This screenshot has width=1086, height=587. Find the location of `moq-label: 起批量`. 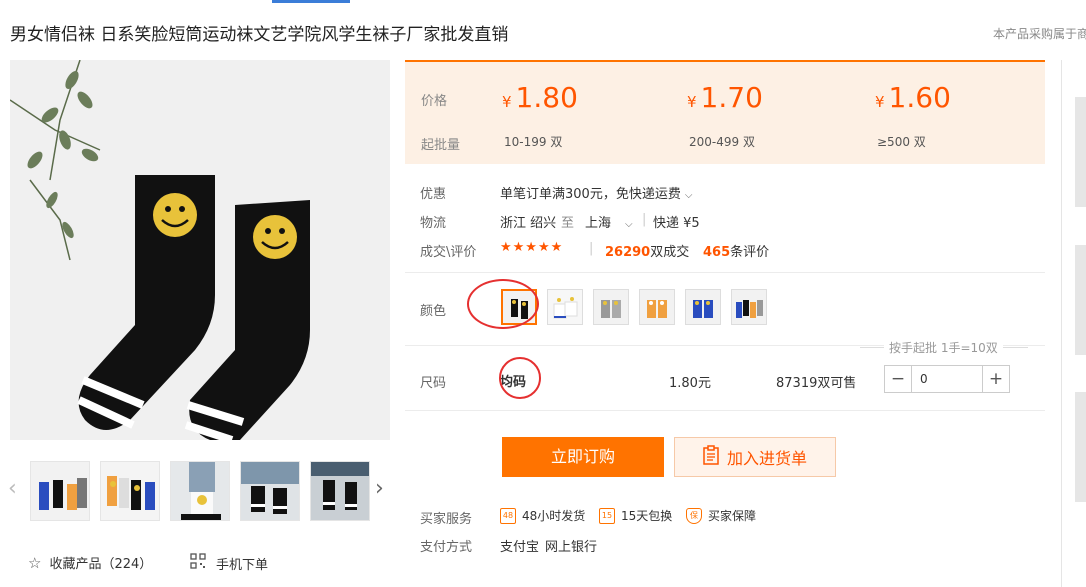

moq-label: 起批量 is located at coordinates (441, 145).